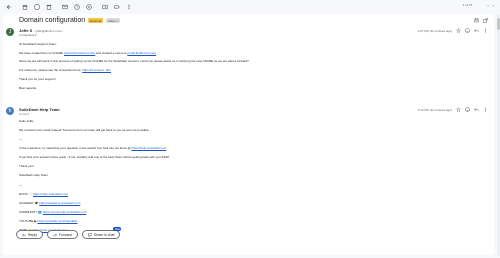 The image size is (500, 258). I want to click on message-toolbar: 1 of 79 ‹ ›, so click(250, 7).